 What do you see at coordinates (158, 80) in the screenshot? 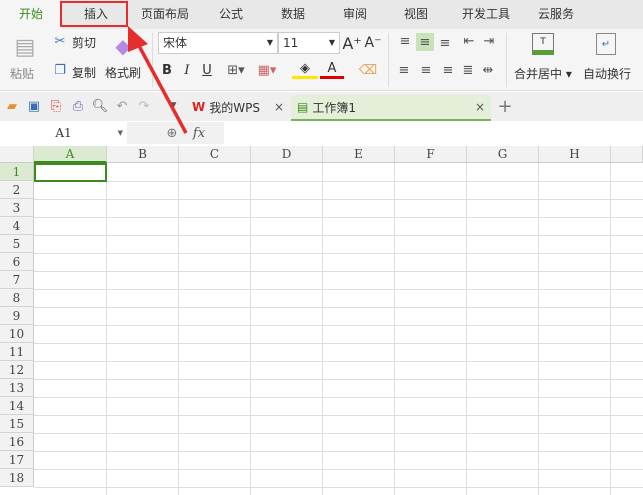
I see `red-arrow-annotation` at bounding box center [158, 80].